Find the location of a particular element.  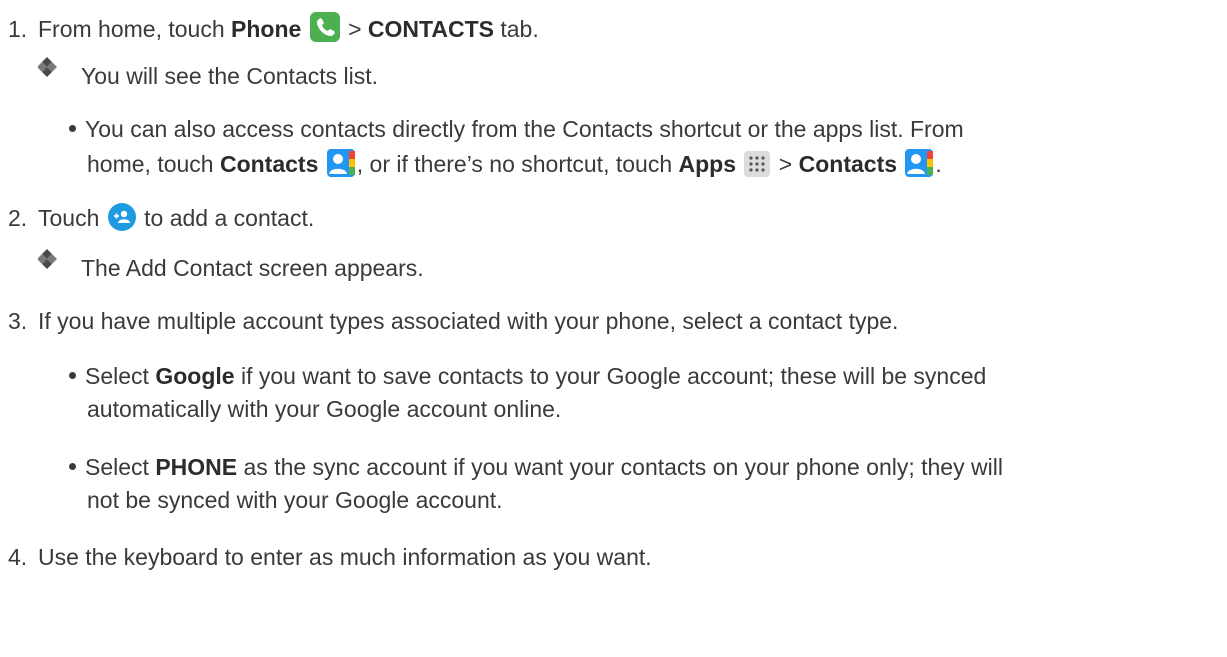

step-number: 4. is located at coordinates (18, 557).